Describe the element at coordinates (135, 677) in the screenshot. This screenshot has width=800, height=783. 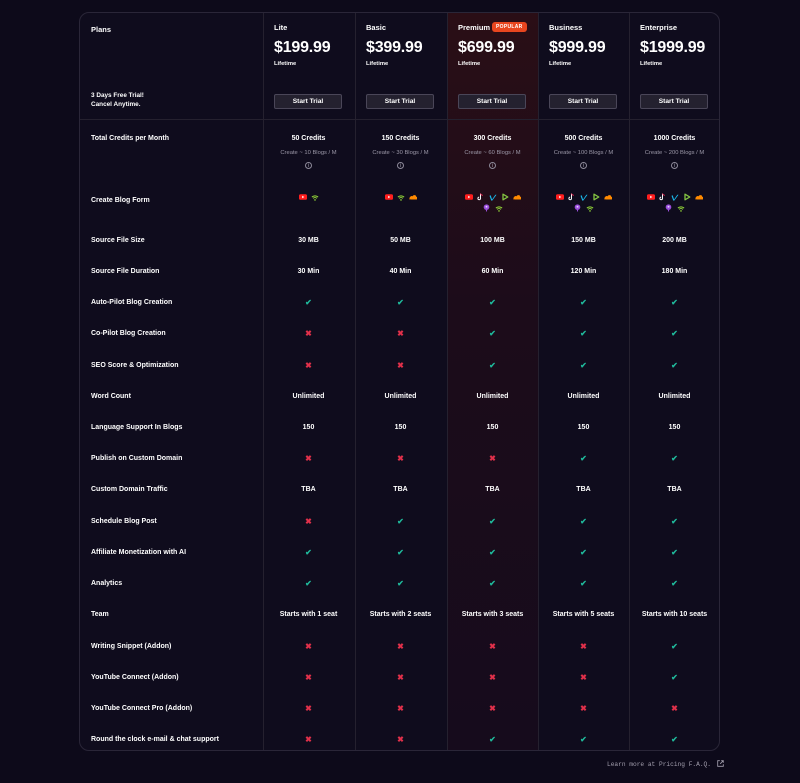
I see `feature-label: YouTube Connect (Addon)` at that location.